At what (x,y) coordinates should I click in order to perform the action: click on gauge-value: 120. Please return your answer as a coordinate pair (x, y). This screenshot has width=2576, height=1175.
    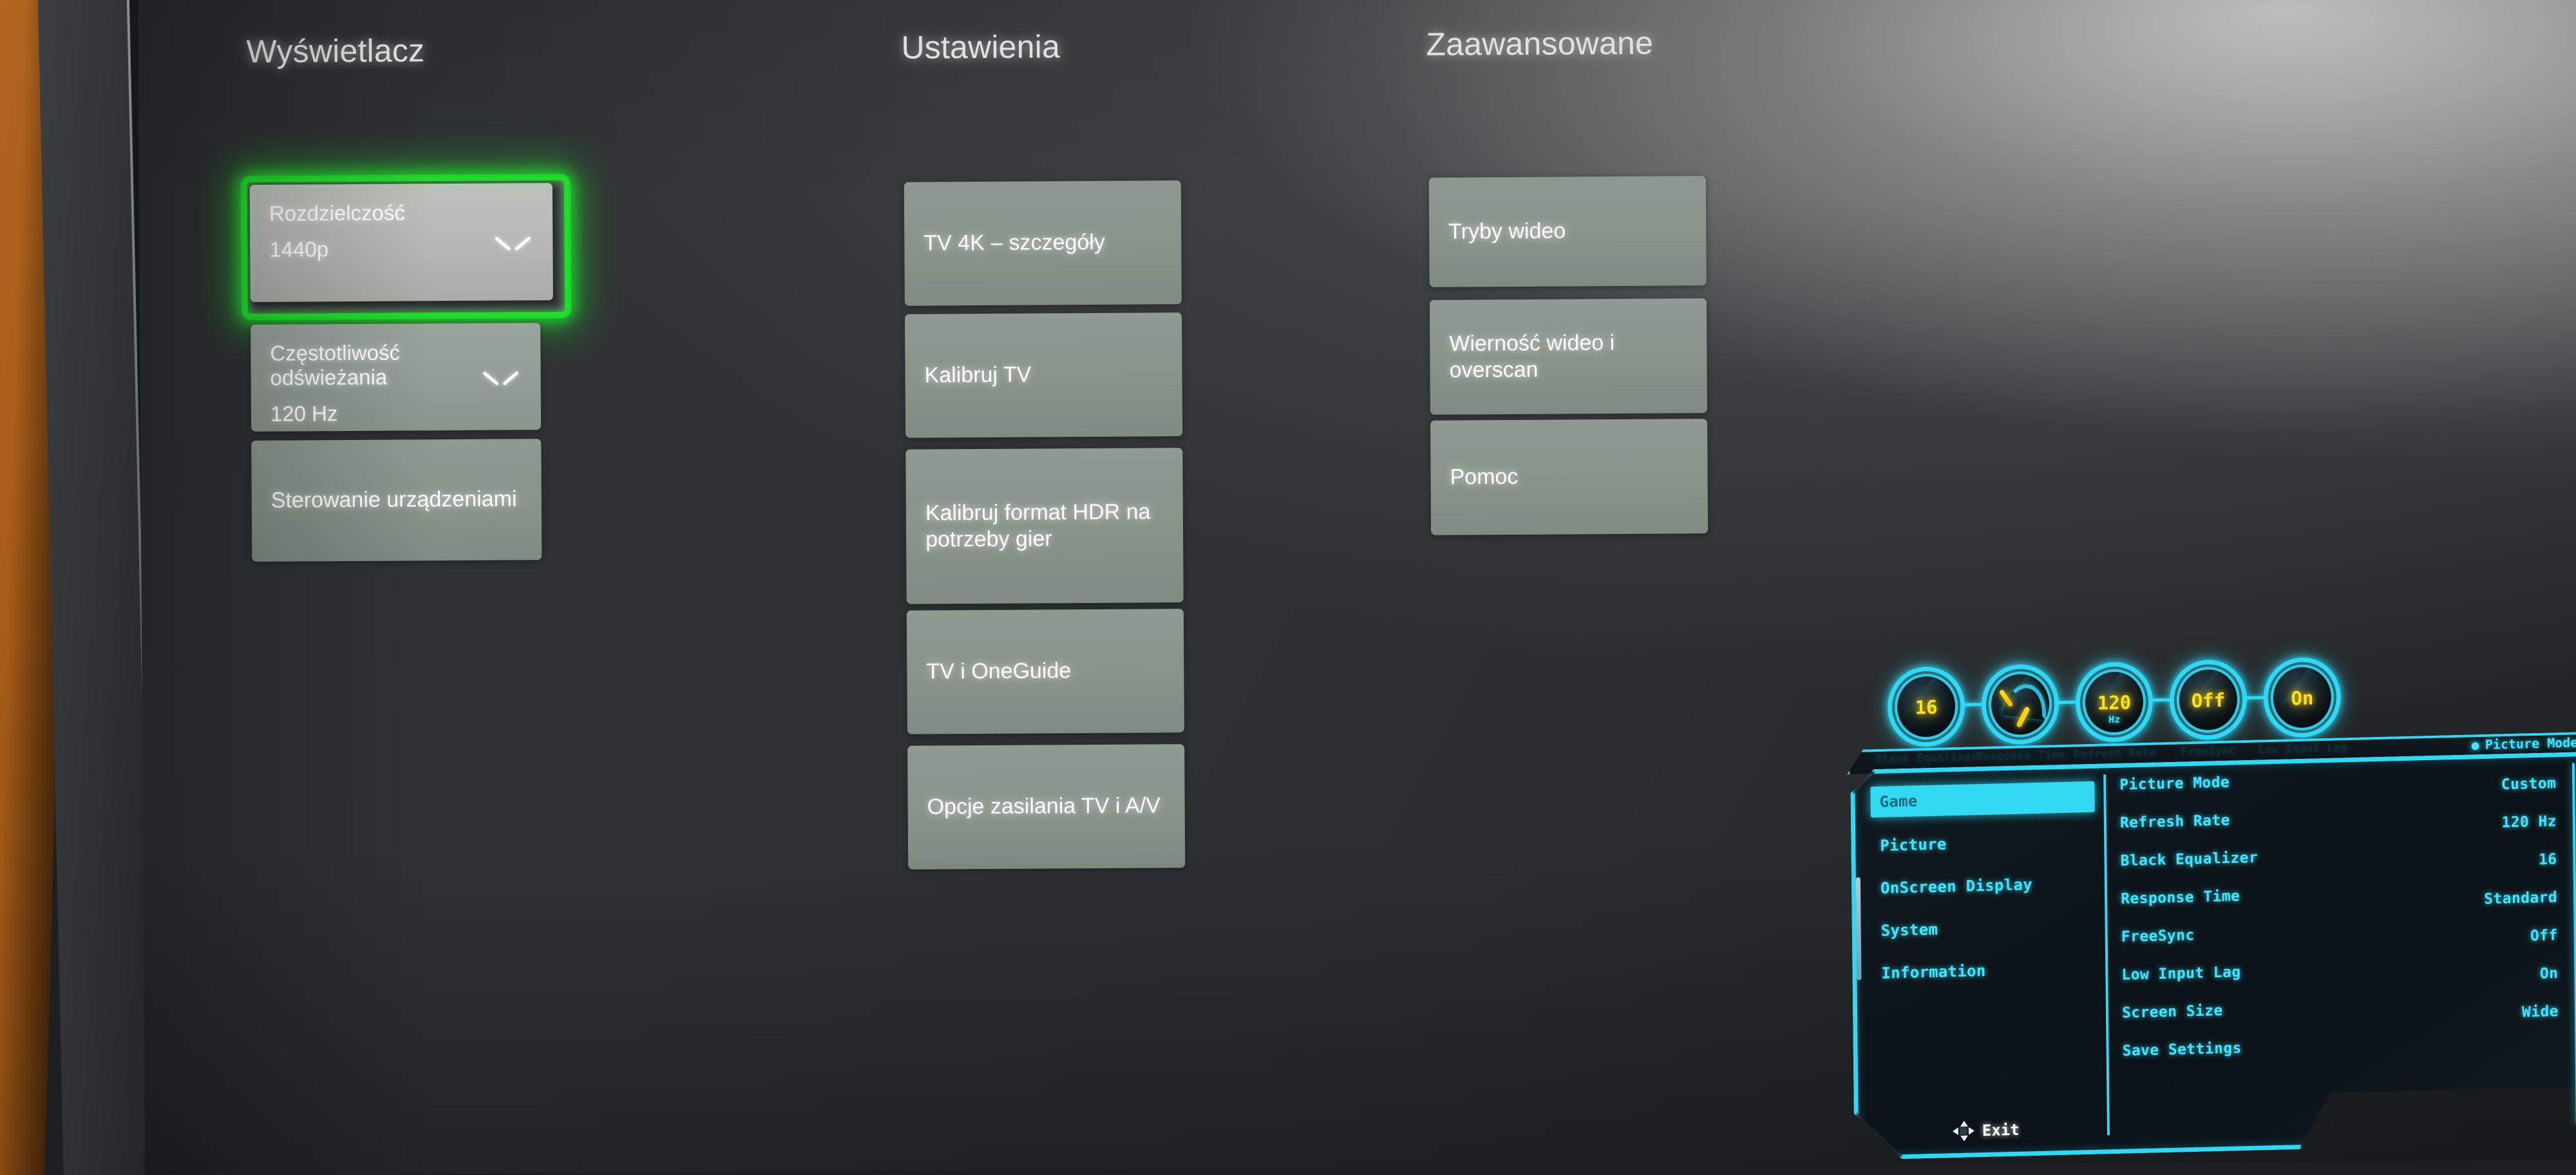
    Looking at the image, I should click on (2114, 702).